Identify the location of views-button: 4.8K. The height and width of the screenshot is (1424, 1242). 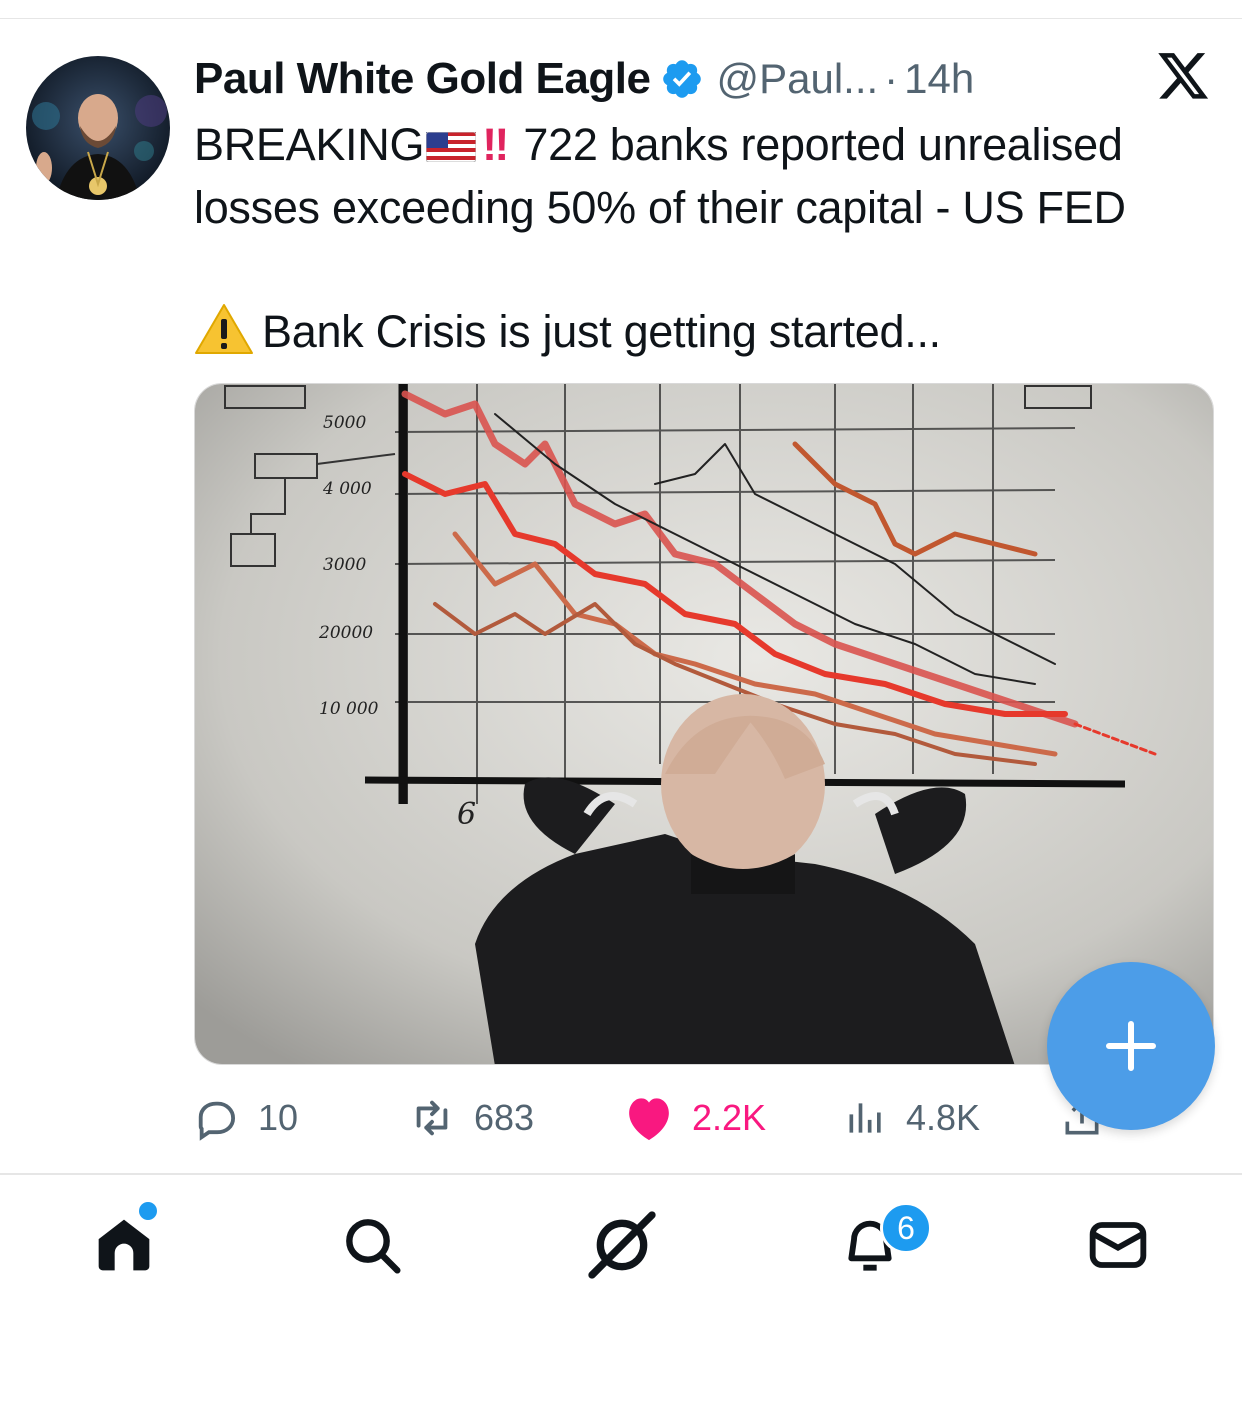
(912, 1118).